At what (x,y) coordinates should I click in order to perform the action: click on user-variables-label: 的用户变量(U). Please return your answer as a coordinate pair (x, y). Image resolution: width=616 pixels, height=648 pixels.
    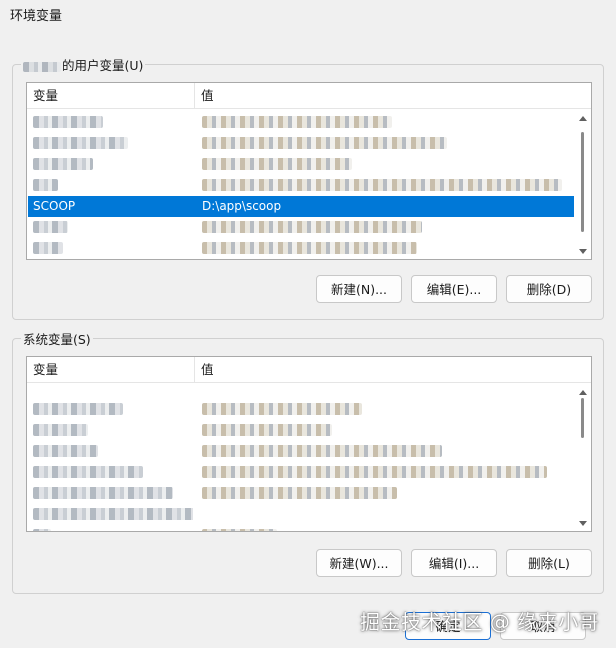
    Looking at the image, I should click on (83, 64).